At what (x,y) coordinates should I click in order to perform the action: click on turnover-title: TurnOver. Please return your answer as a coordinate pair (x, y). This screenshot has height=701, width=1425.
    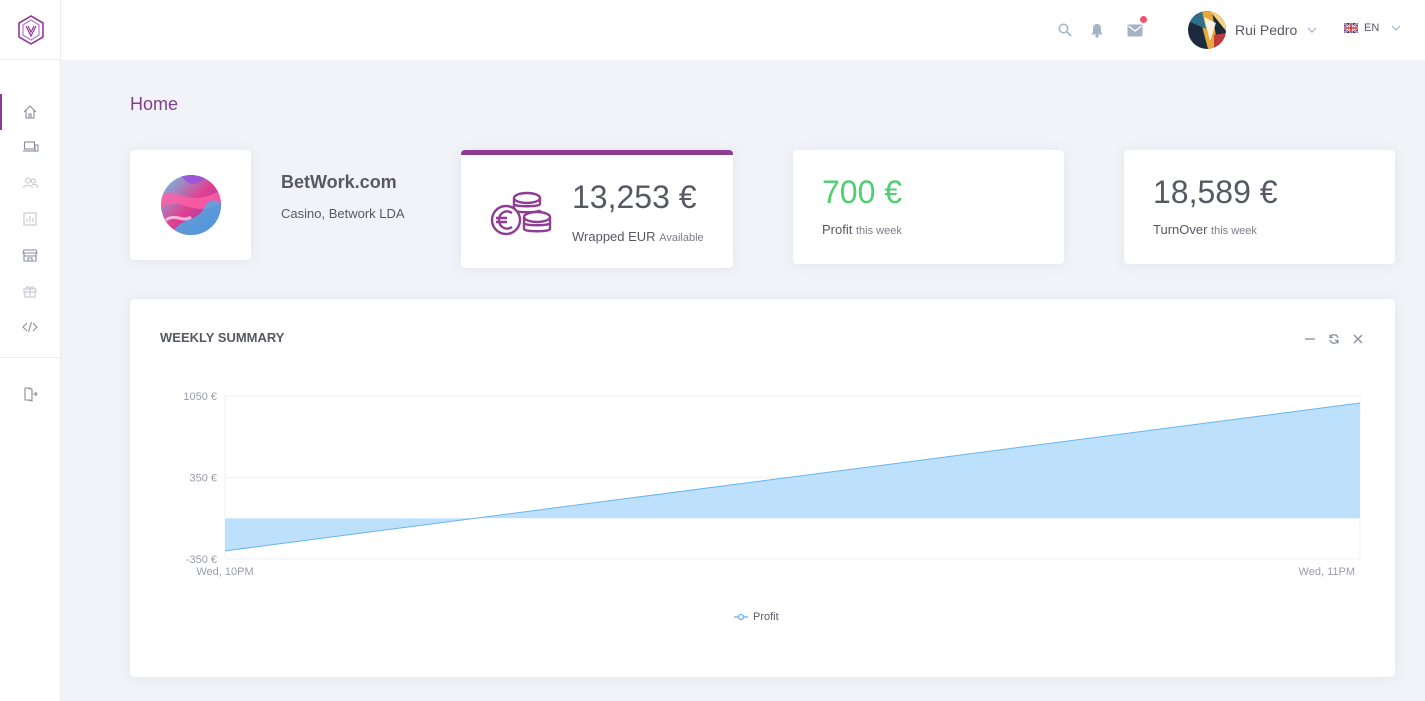
    Looking at the image, I should click on (1180, 229).